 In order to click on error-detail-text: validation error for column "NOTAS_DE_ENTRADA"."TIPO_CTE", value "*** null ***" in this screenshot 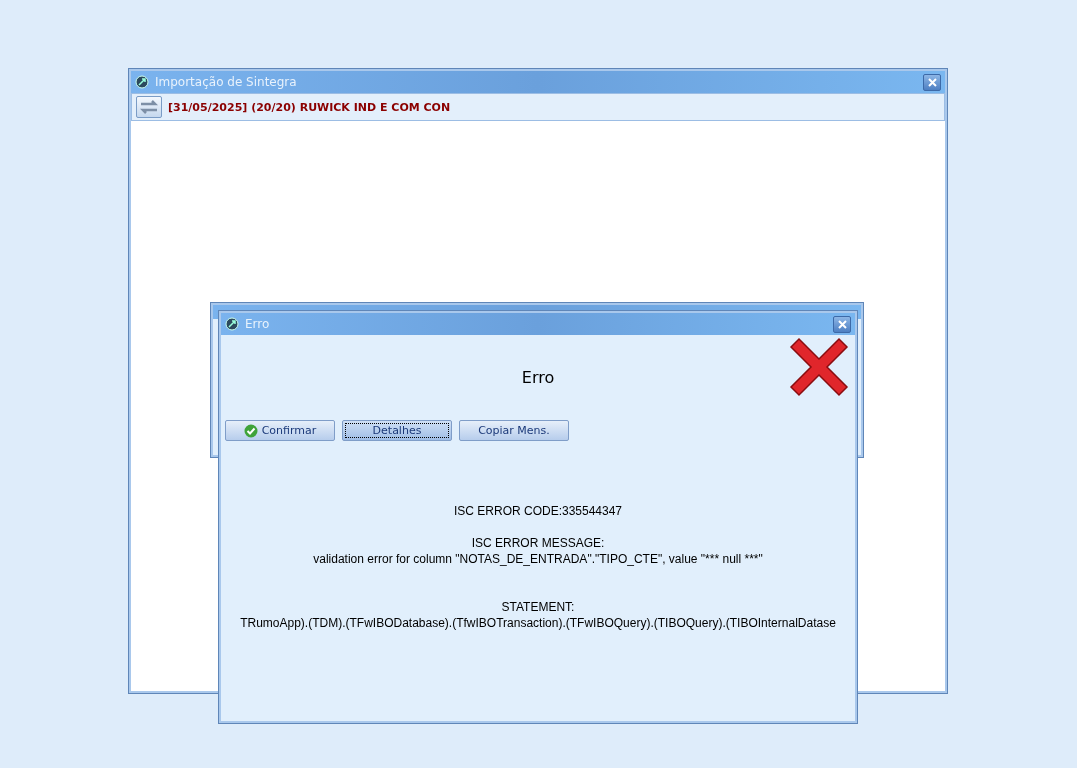, I will do `click(538, 559)`.